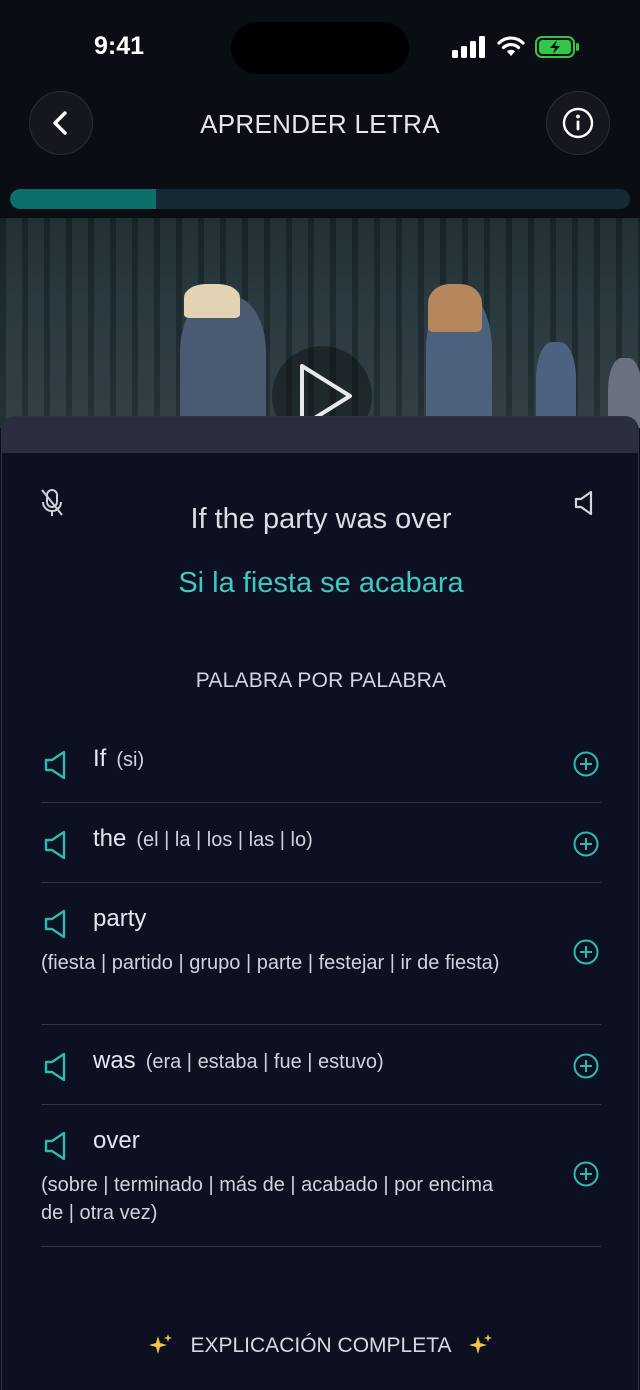  Describe the element at coordinates (100, 758) in the screenshot. I see `word-text: If` at that location.